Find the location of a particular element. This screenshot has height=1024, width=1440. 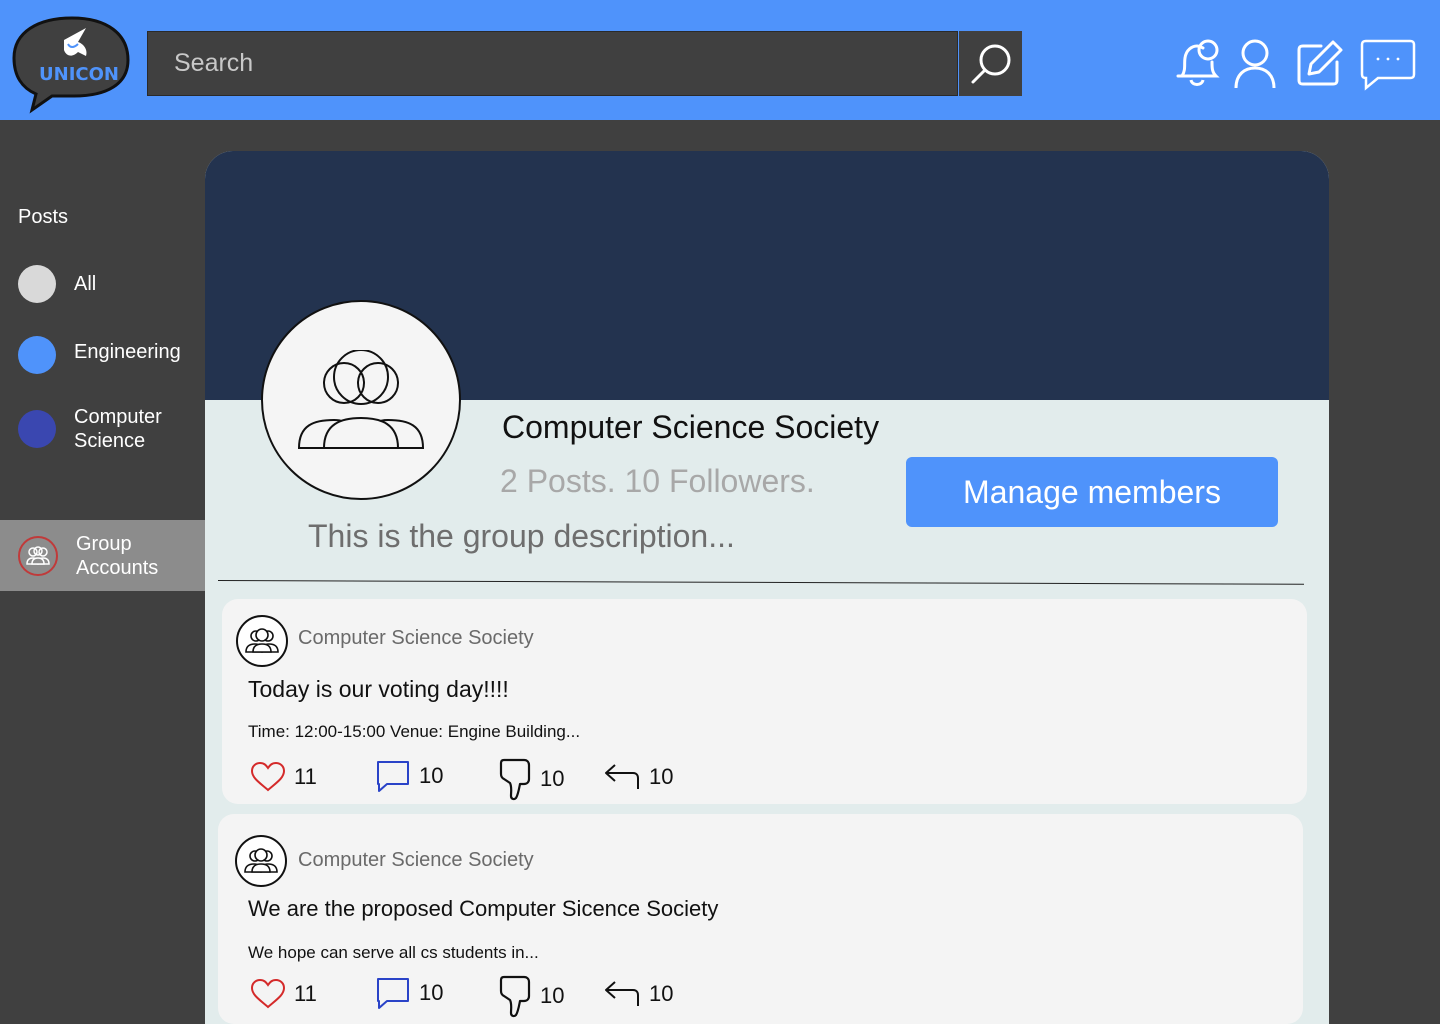

compose-button is located at coordinates (1320, 65).